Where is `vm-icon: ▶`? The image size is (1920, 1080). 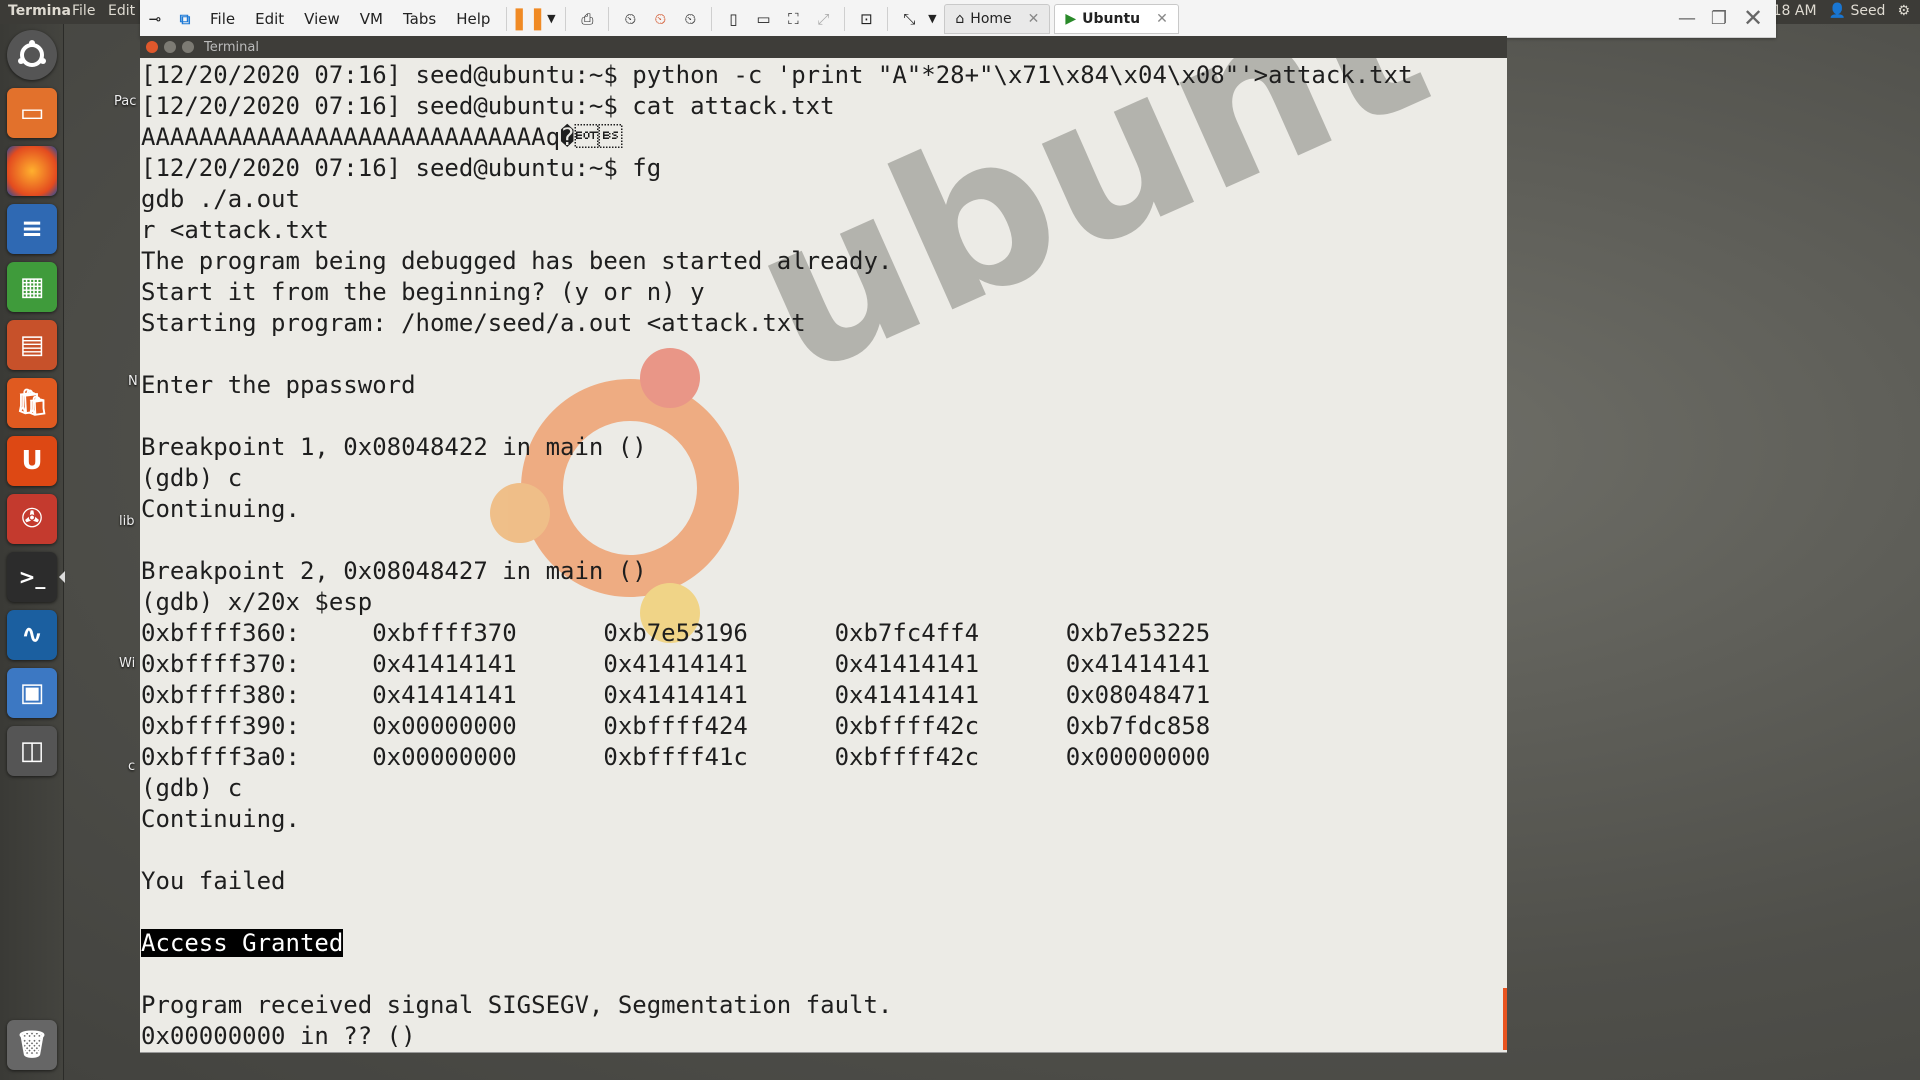
vm-icon: ▶ is located at coordinates (1071, 18).